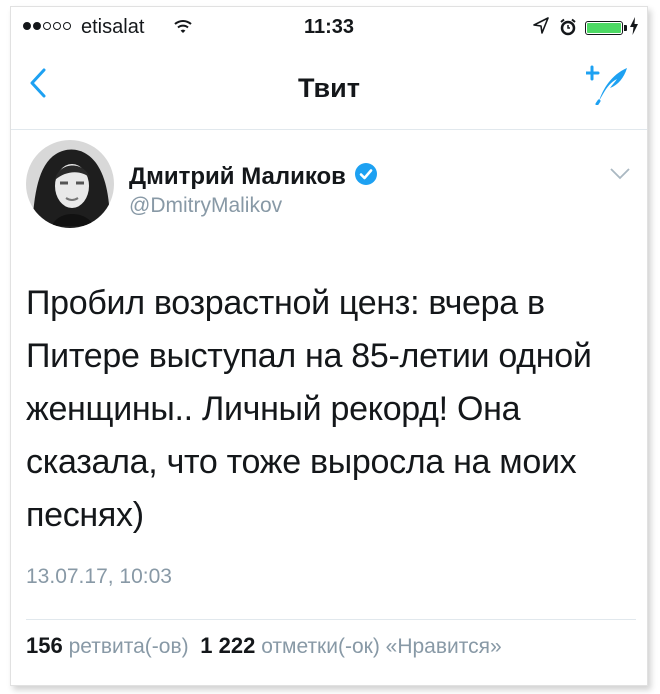 This screenshot has width=660, height=694. I want to click on charging-bolt-icon, so click(634, 28).